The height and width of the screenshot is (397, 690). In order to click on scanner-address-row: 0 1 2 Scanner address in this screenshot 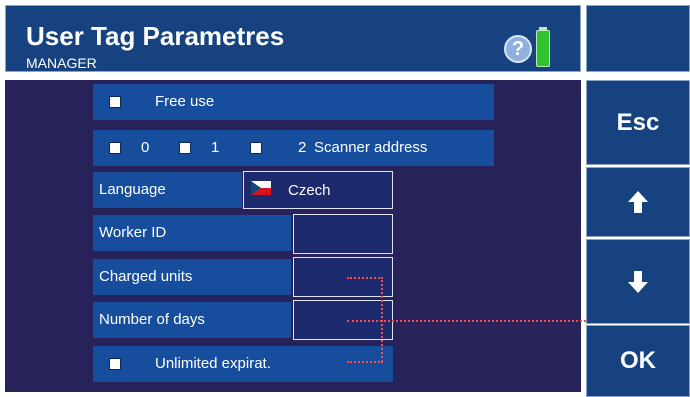, I will do `click(293, 148)`.